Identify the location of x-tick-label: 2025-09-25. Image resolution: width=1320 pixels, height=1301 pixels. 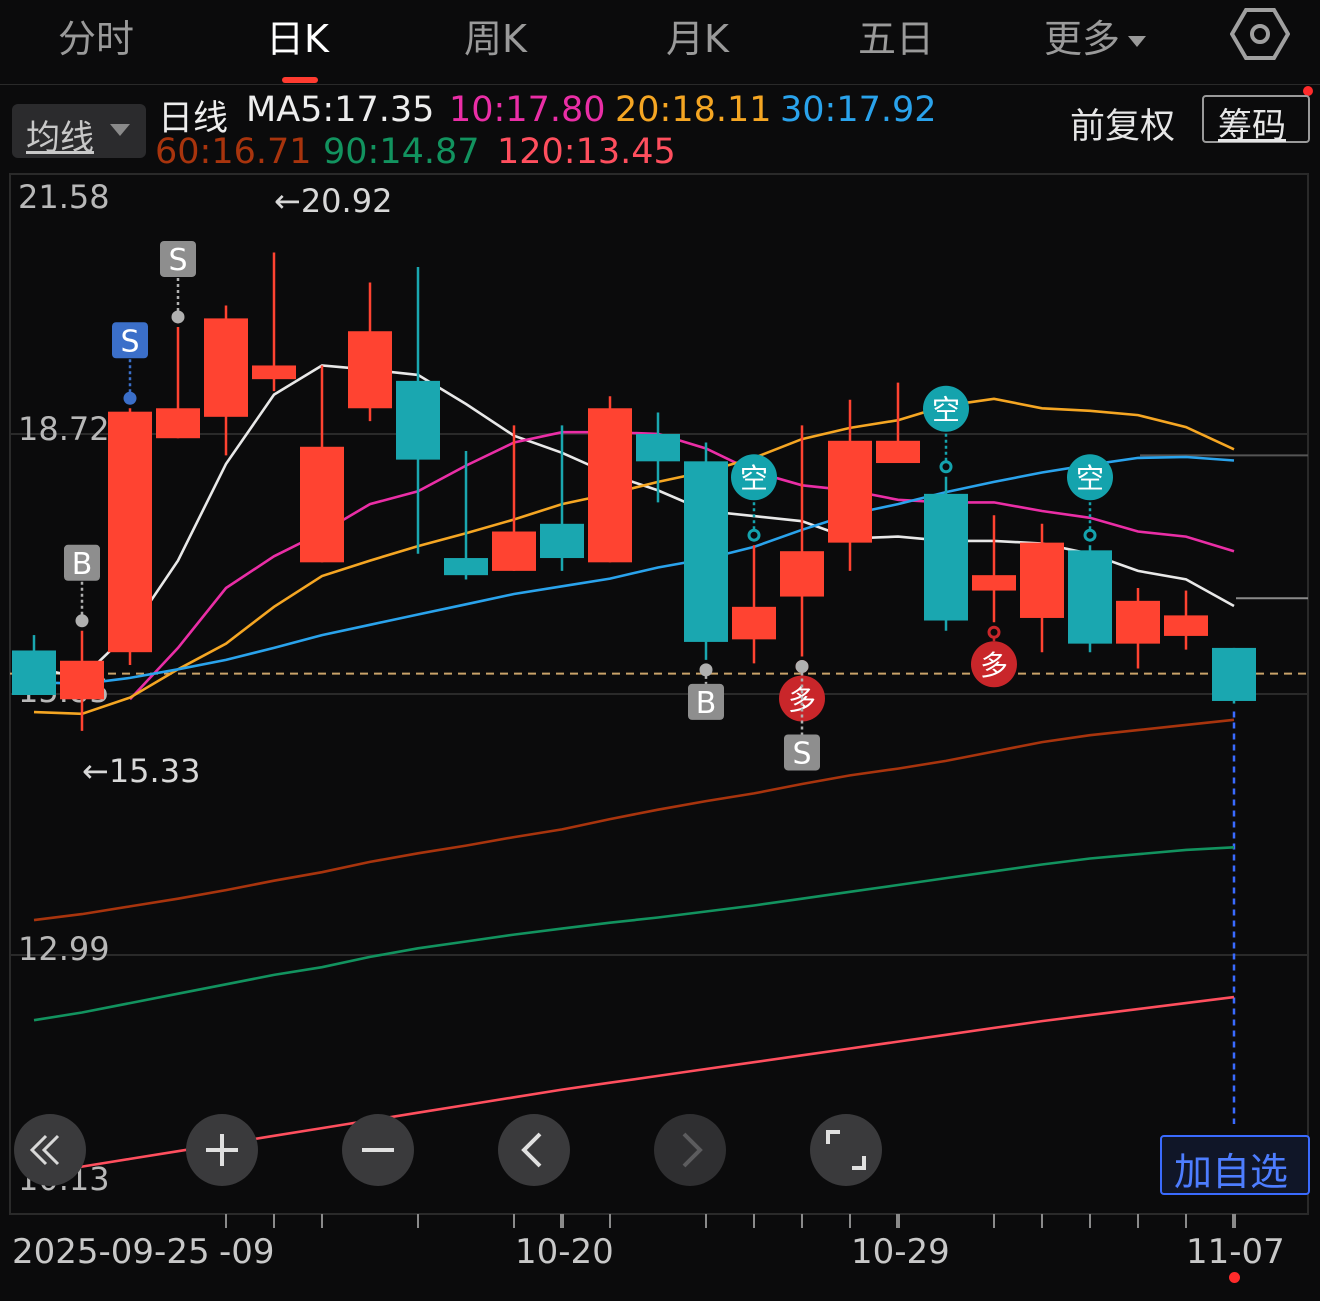
(111, 1252).